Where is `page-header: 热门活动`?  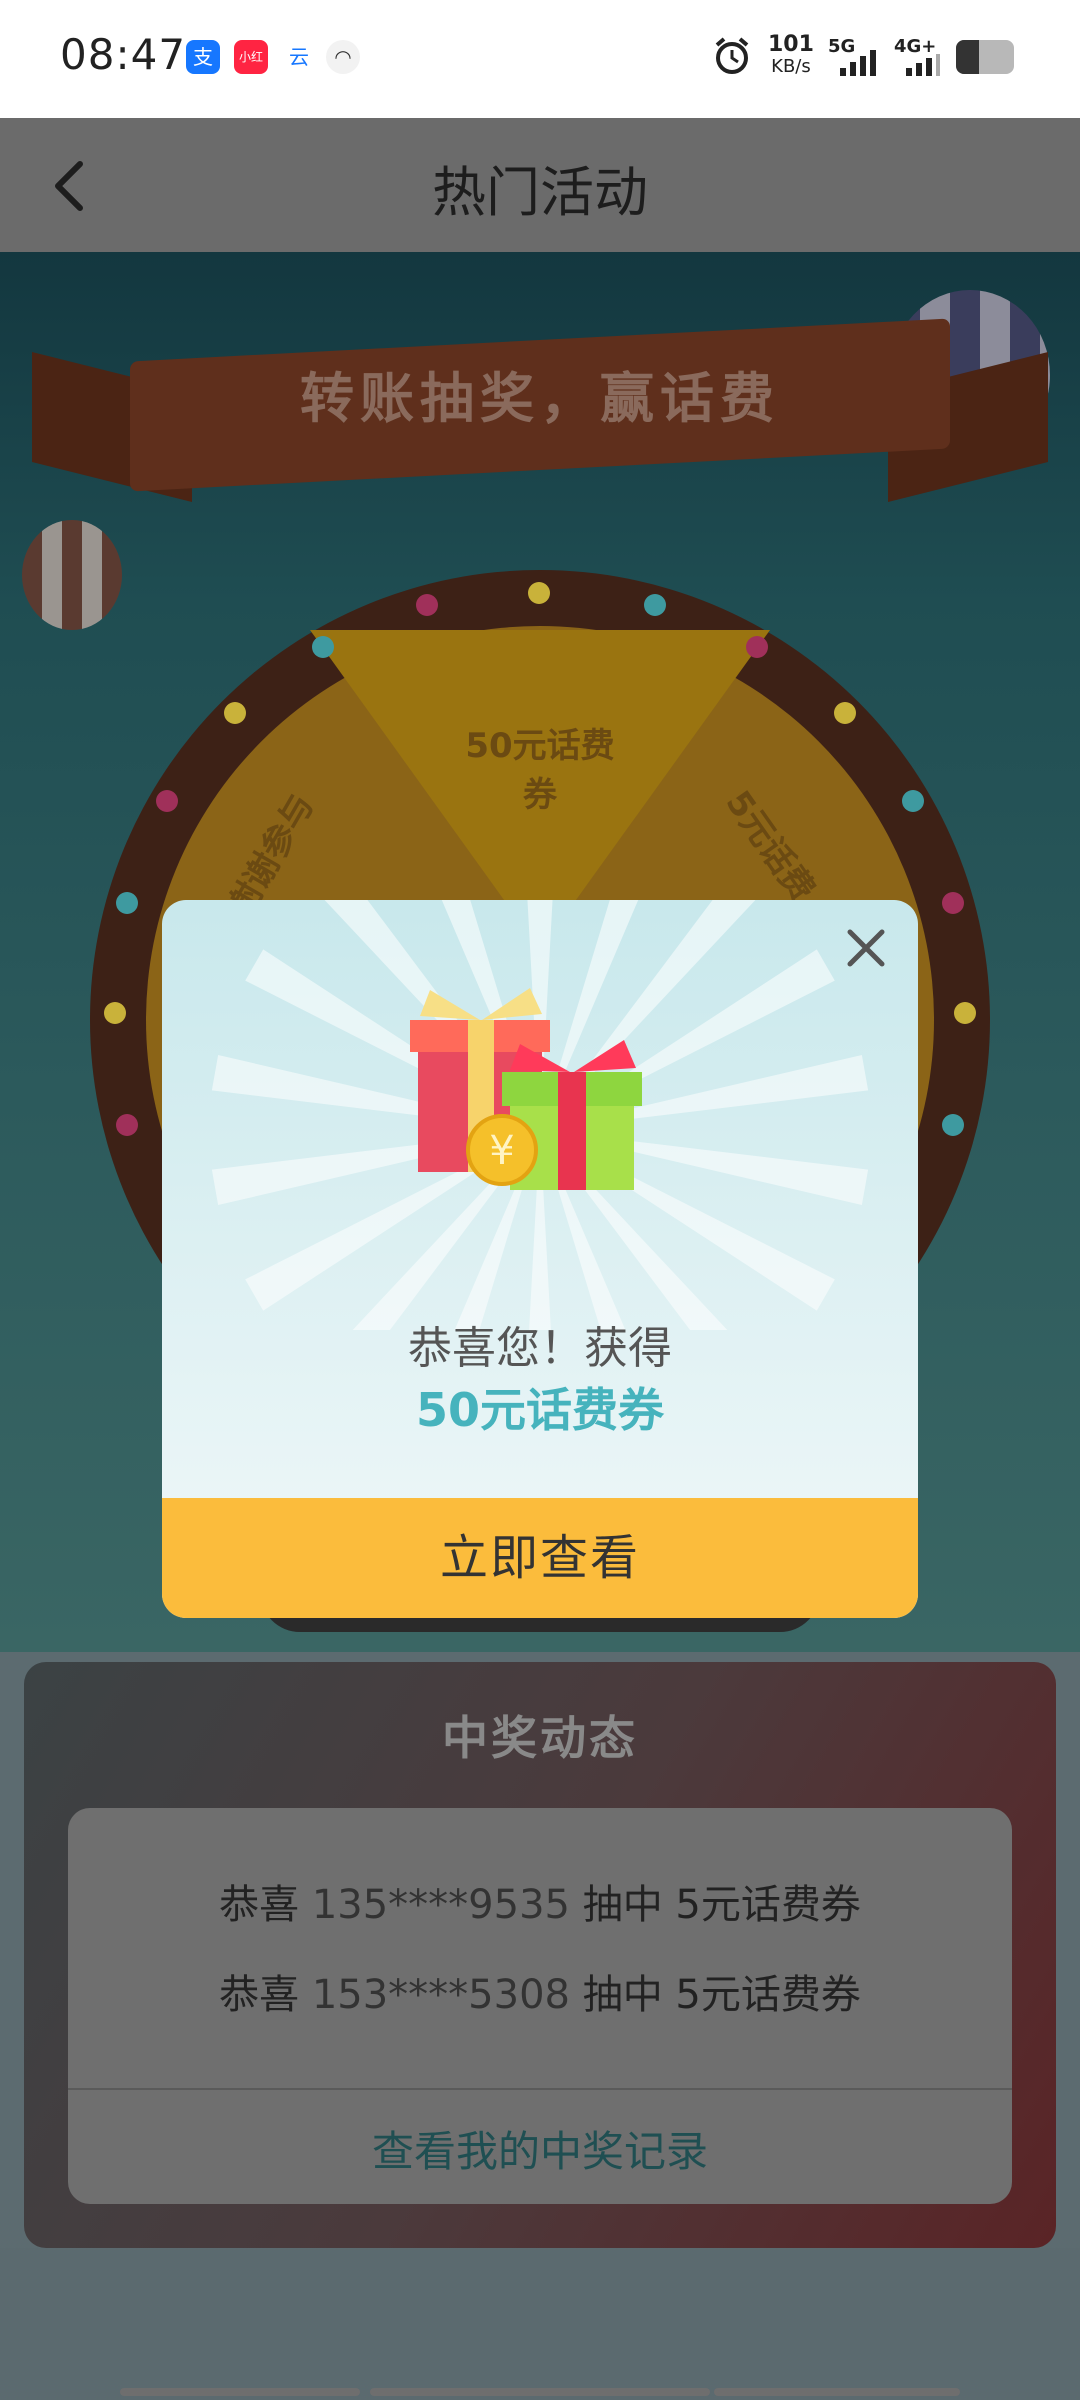
page-header: 热门活动 is located at coordinates (540, 185).